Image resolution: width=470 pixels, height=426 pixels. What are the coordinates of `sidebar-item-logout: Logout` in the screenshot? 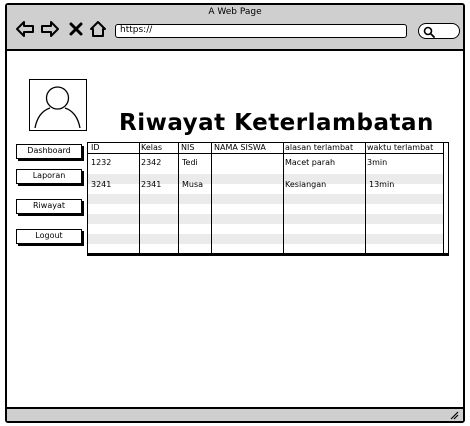 It's located at (49, 236).